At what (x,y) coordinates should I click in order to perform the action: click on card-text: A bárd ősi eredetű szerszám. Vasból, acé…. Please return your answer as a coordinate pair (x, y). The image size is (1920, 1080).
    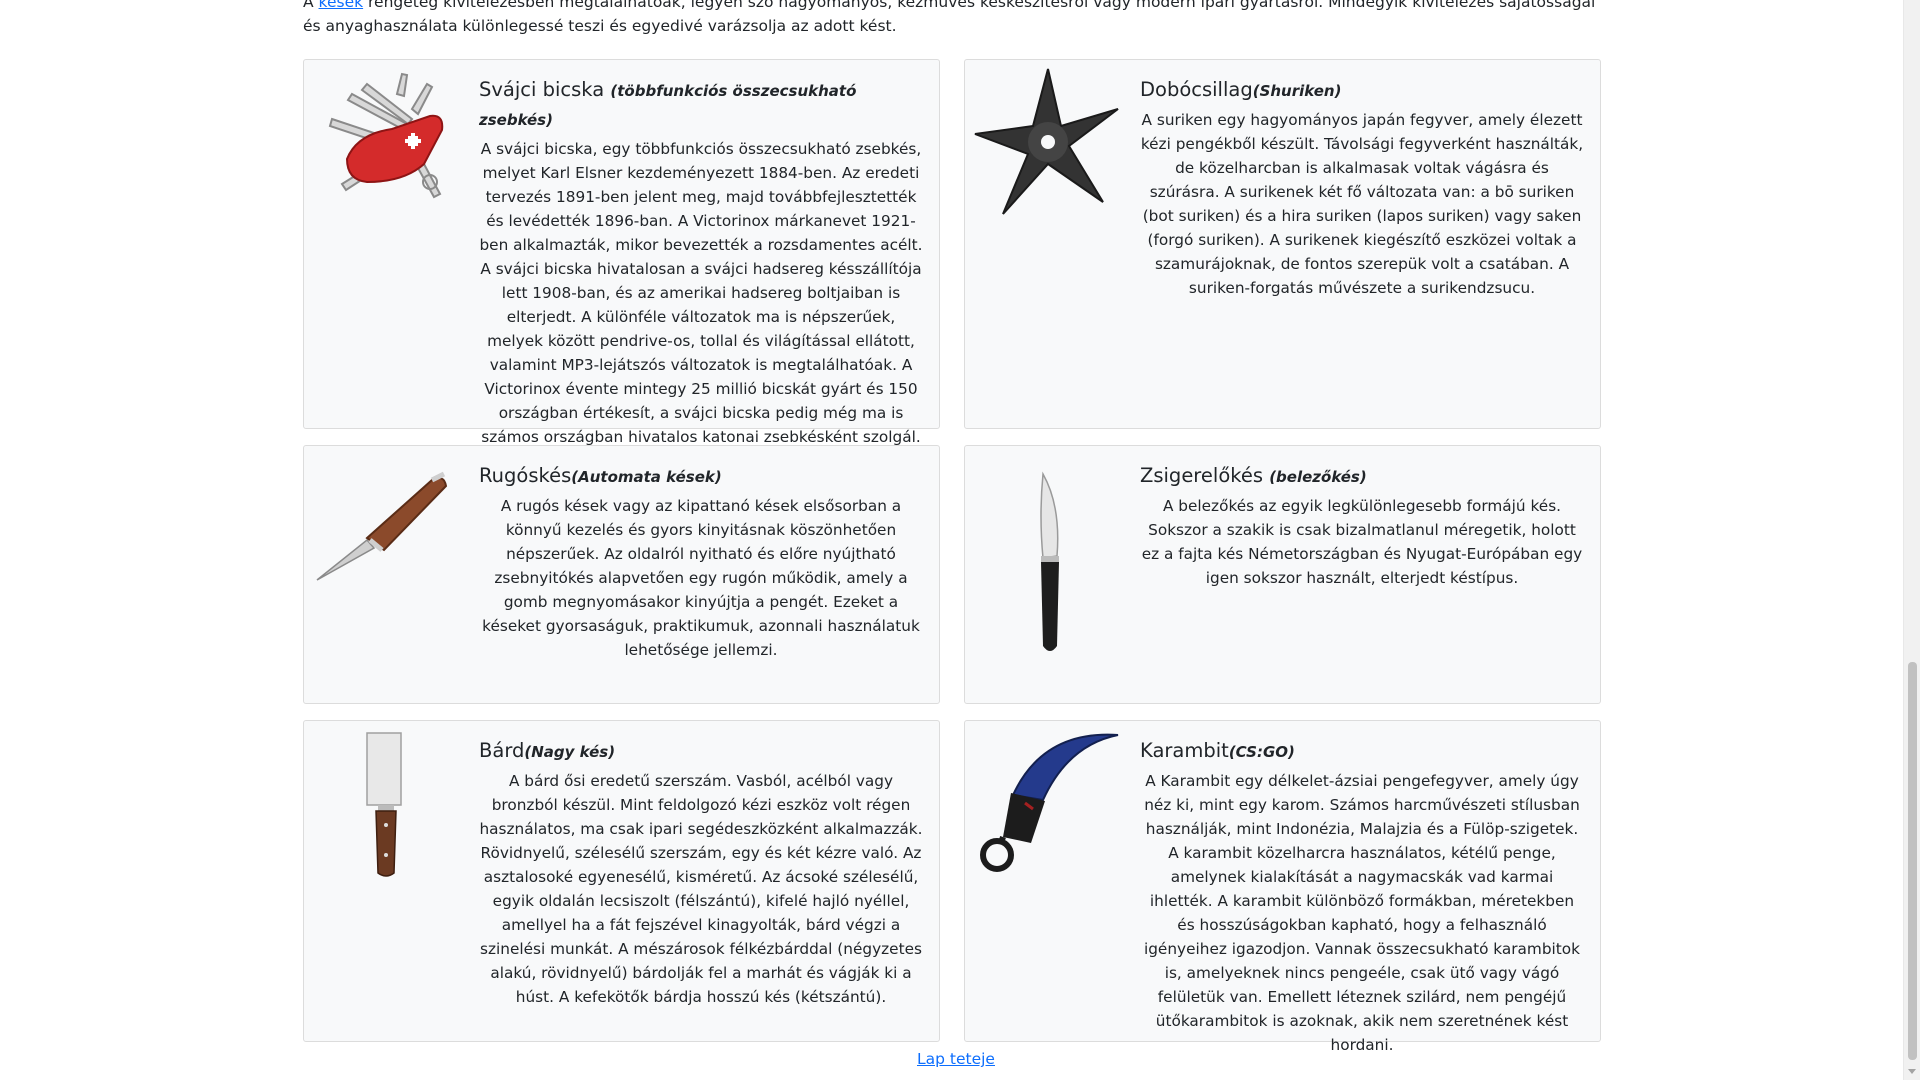
    Looking at the image, I should click on (701, 889).